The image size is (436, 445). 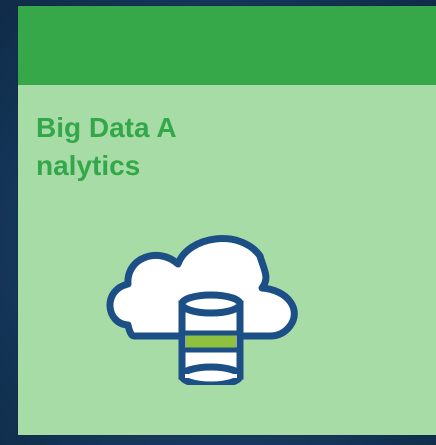 I want to click on database-icon, so click(x=211, y=338).